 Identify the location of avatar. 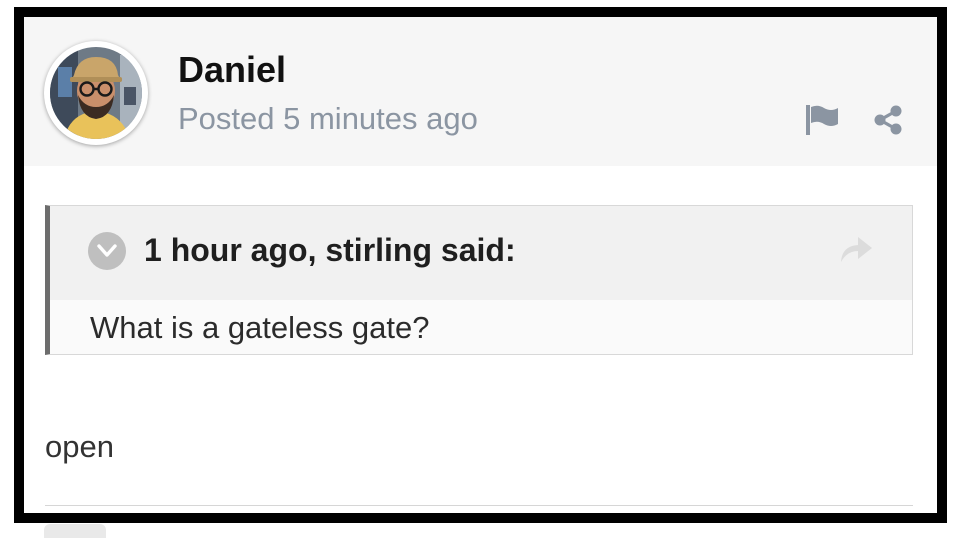
(96, 93).